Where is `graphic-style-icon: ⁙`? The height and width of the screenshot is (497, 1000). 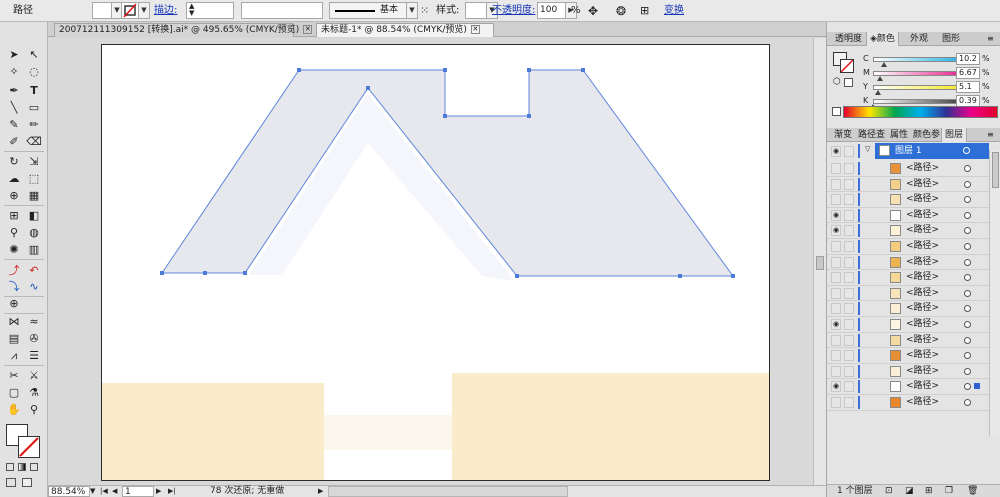
graphic-style-icon: ⁙ is located at coordinates (424, 11).